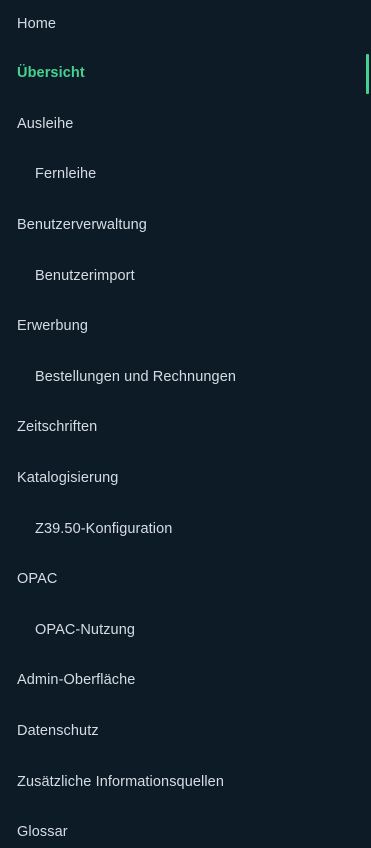 The image size is (371, 848). I want to click on nav-item-benutzerimport: Benutzerimport, so click(185, 275).